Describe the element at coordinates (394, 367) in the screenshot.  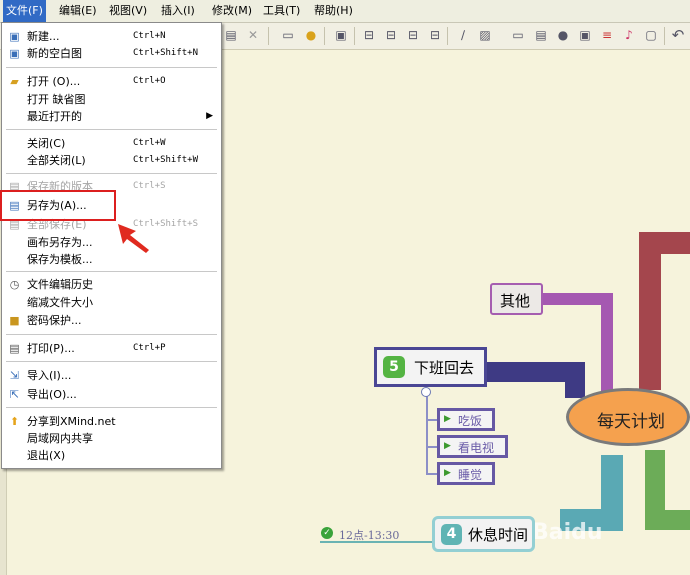
I see `number-5-icon: 5` at that location.